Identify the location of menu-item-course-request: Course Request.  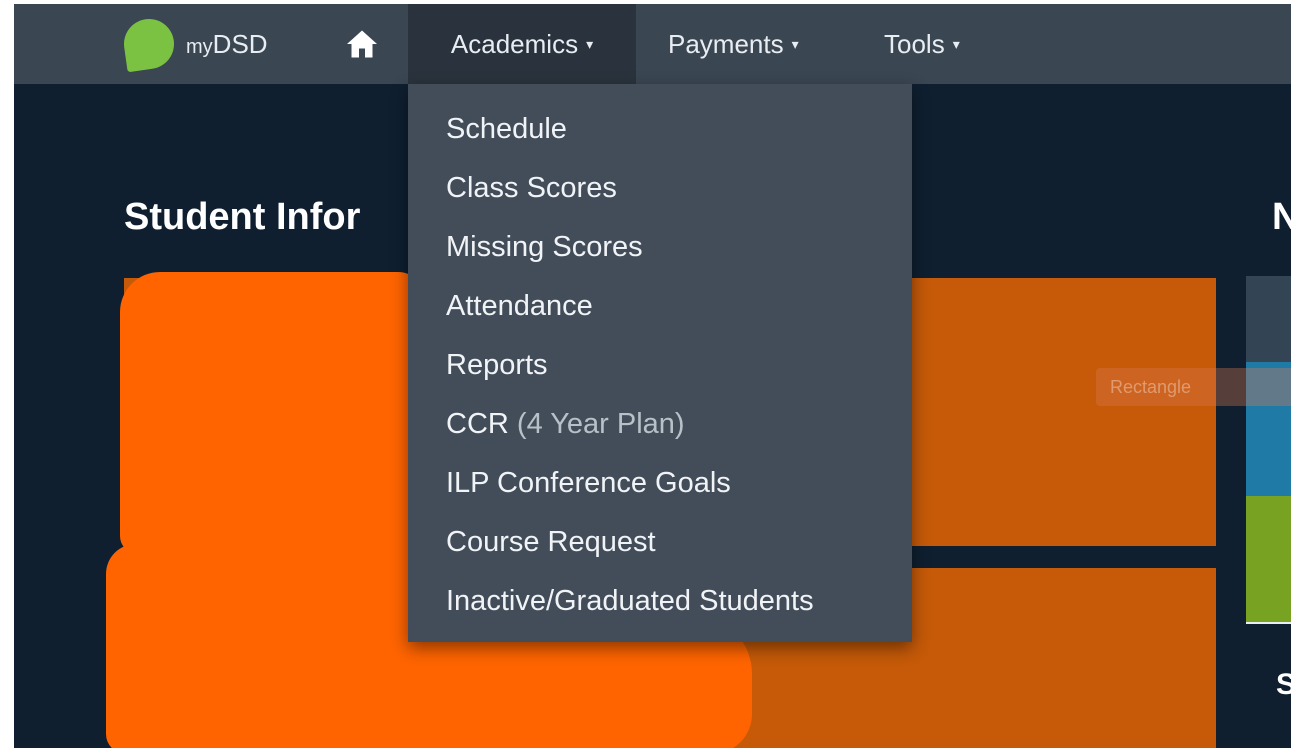
(660, 542).